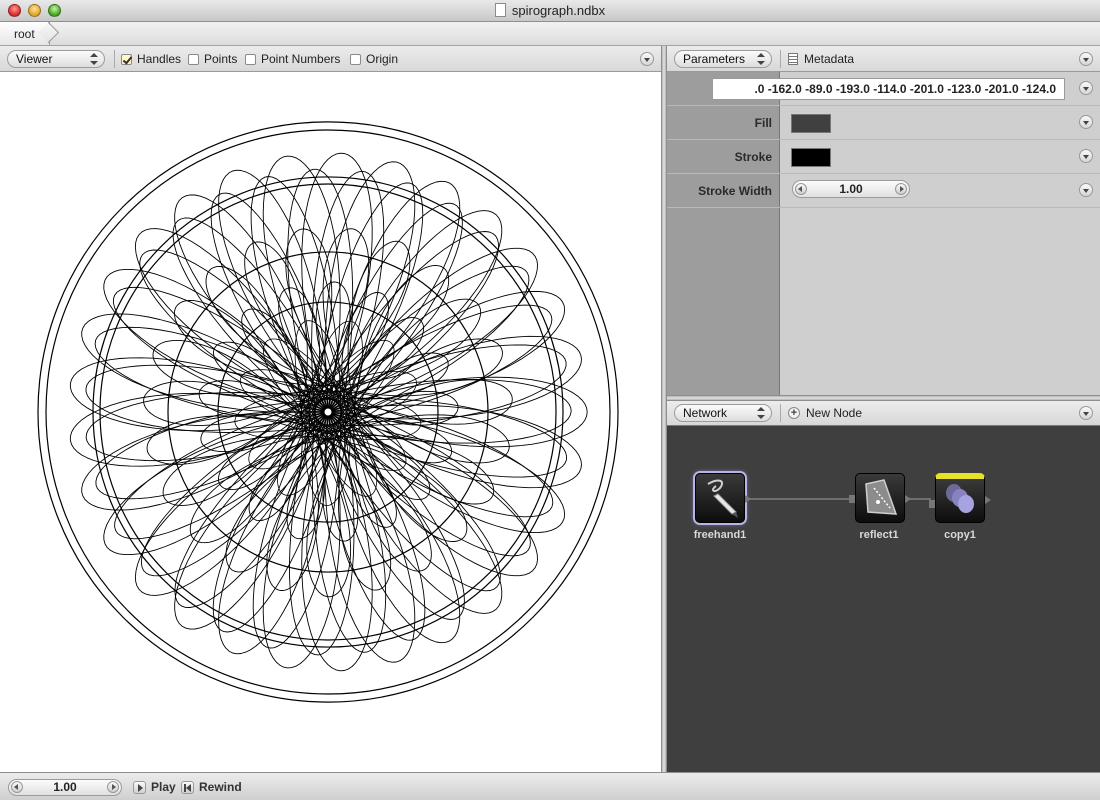  What do you see at coordinates (159, 59) in the screenshot?
I see `handles-label: Handles` at bounding box center [159, 59].